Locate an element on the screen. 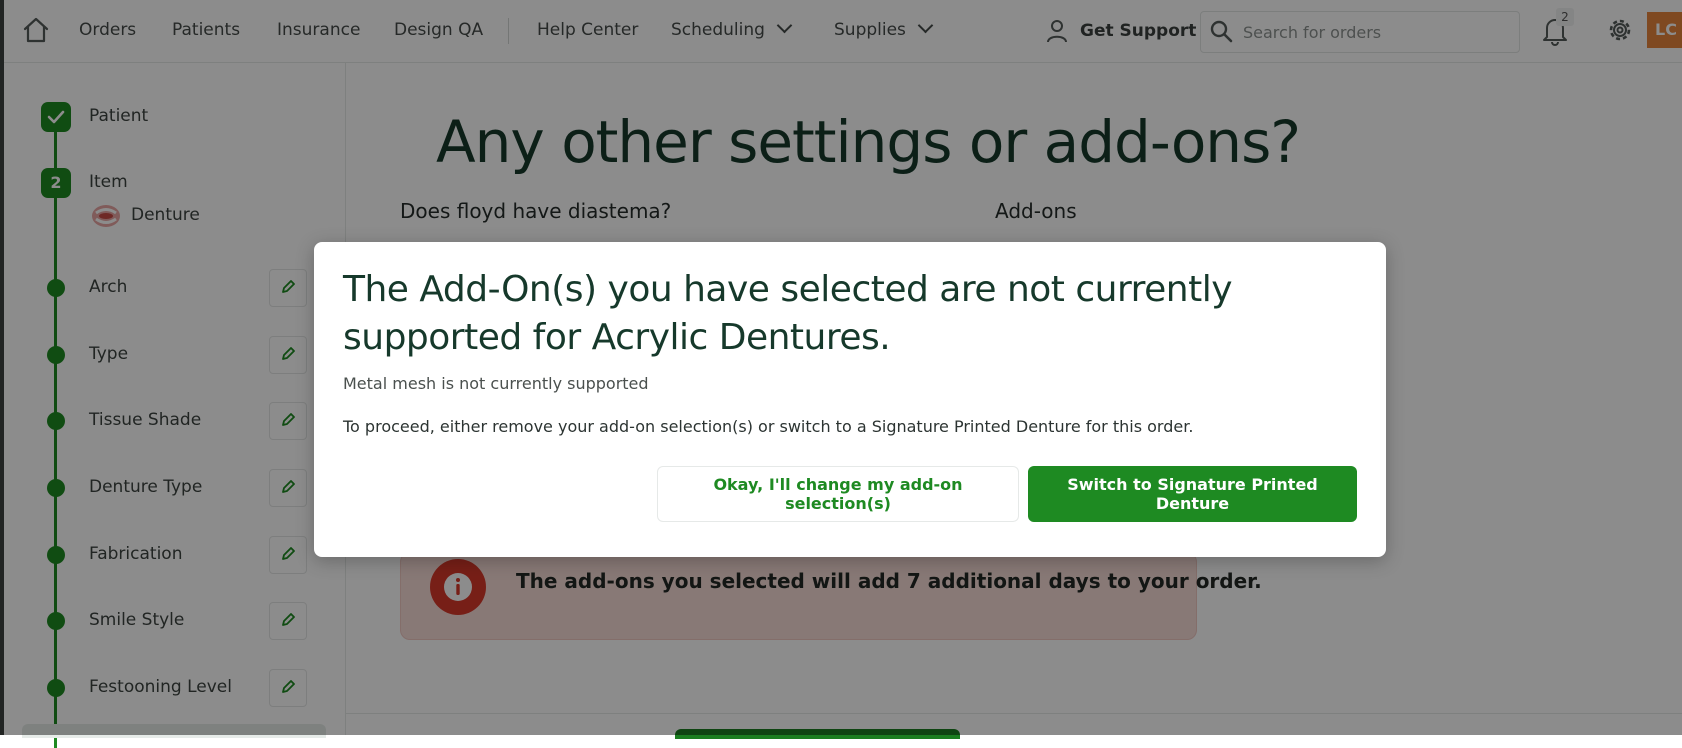 This screenshot has height=748, width=1682. change-addon-selection-button: Okay, I'll change my add-on selection(s) is located at coordinates (838, 494).